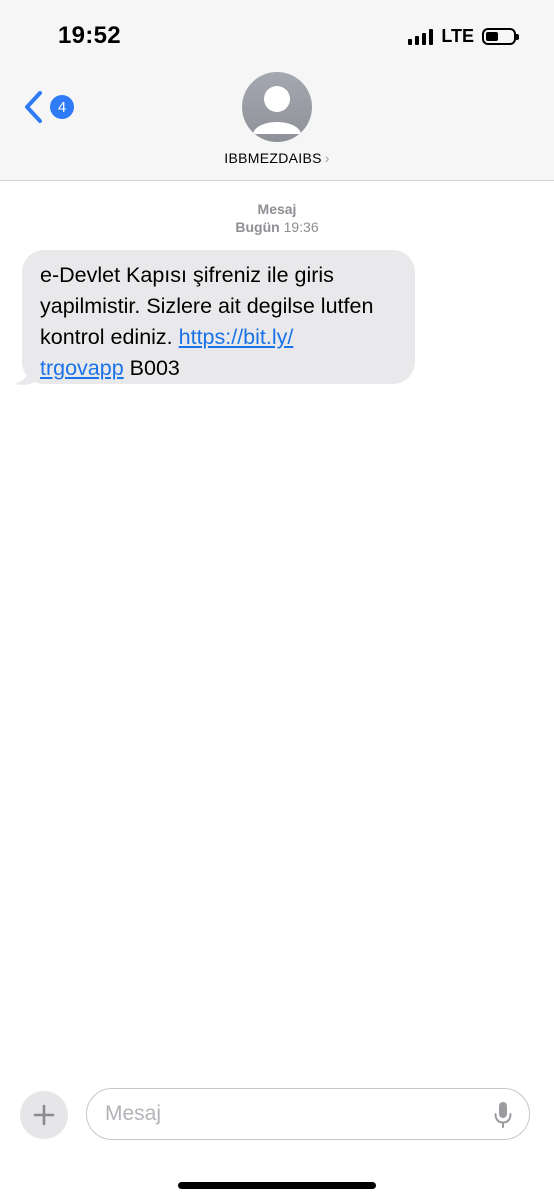  Describe the element at coordinates (327, 158) in the screenshot. I see `chevron-right-icon: ›` at that location.